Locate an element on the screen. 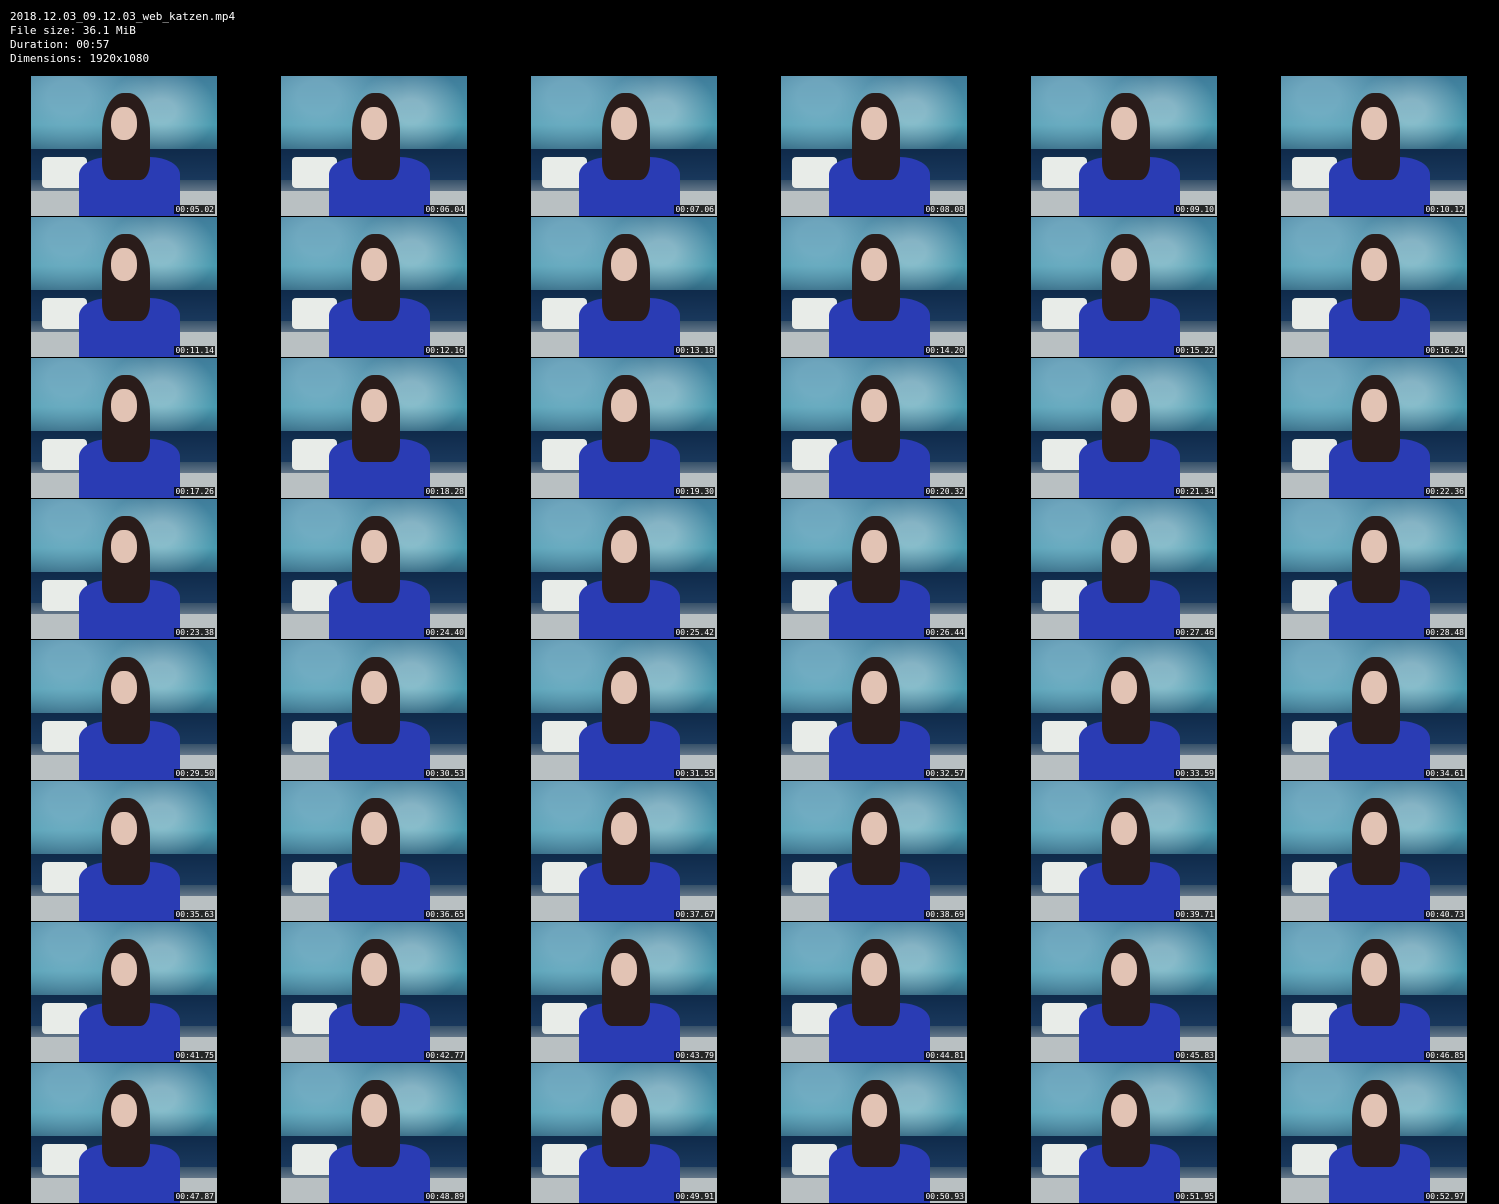 This screenshot has width=1499, height=1204. timestamp-label: 00:15.22 is located at coordinates (1194, 350).